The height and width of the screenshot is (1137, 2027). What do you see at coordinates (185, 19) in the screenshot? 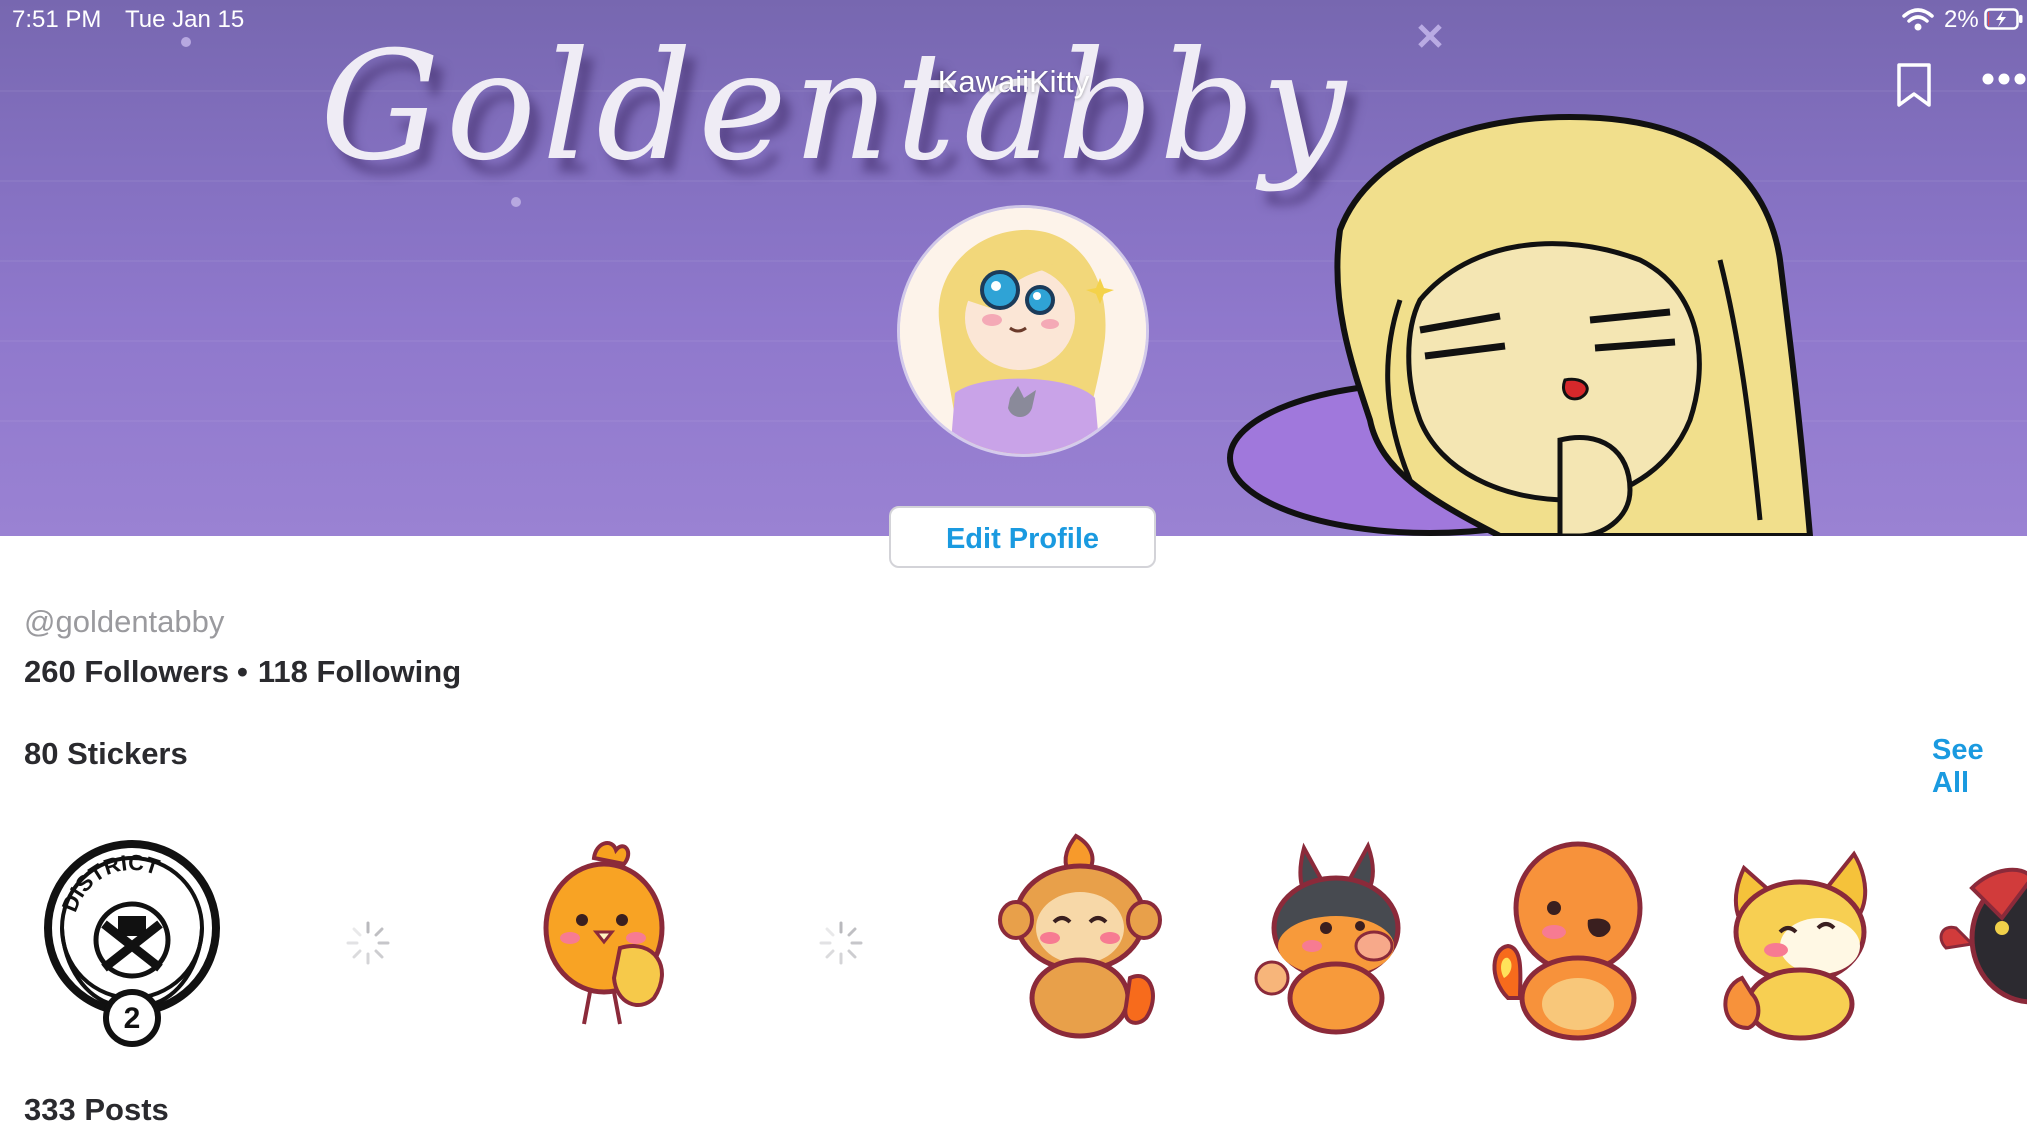
I see `status-date: Tue Jan 15` at bounding box center [185, 19].